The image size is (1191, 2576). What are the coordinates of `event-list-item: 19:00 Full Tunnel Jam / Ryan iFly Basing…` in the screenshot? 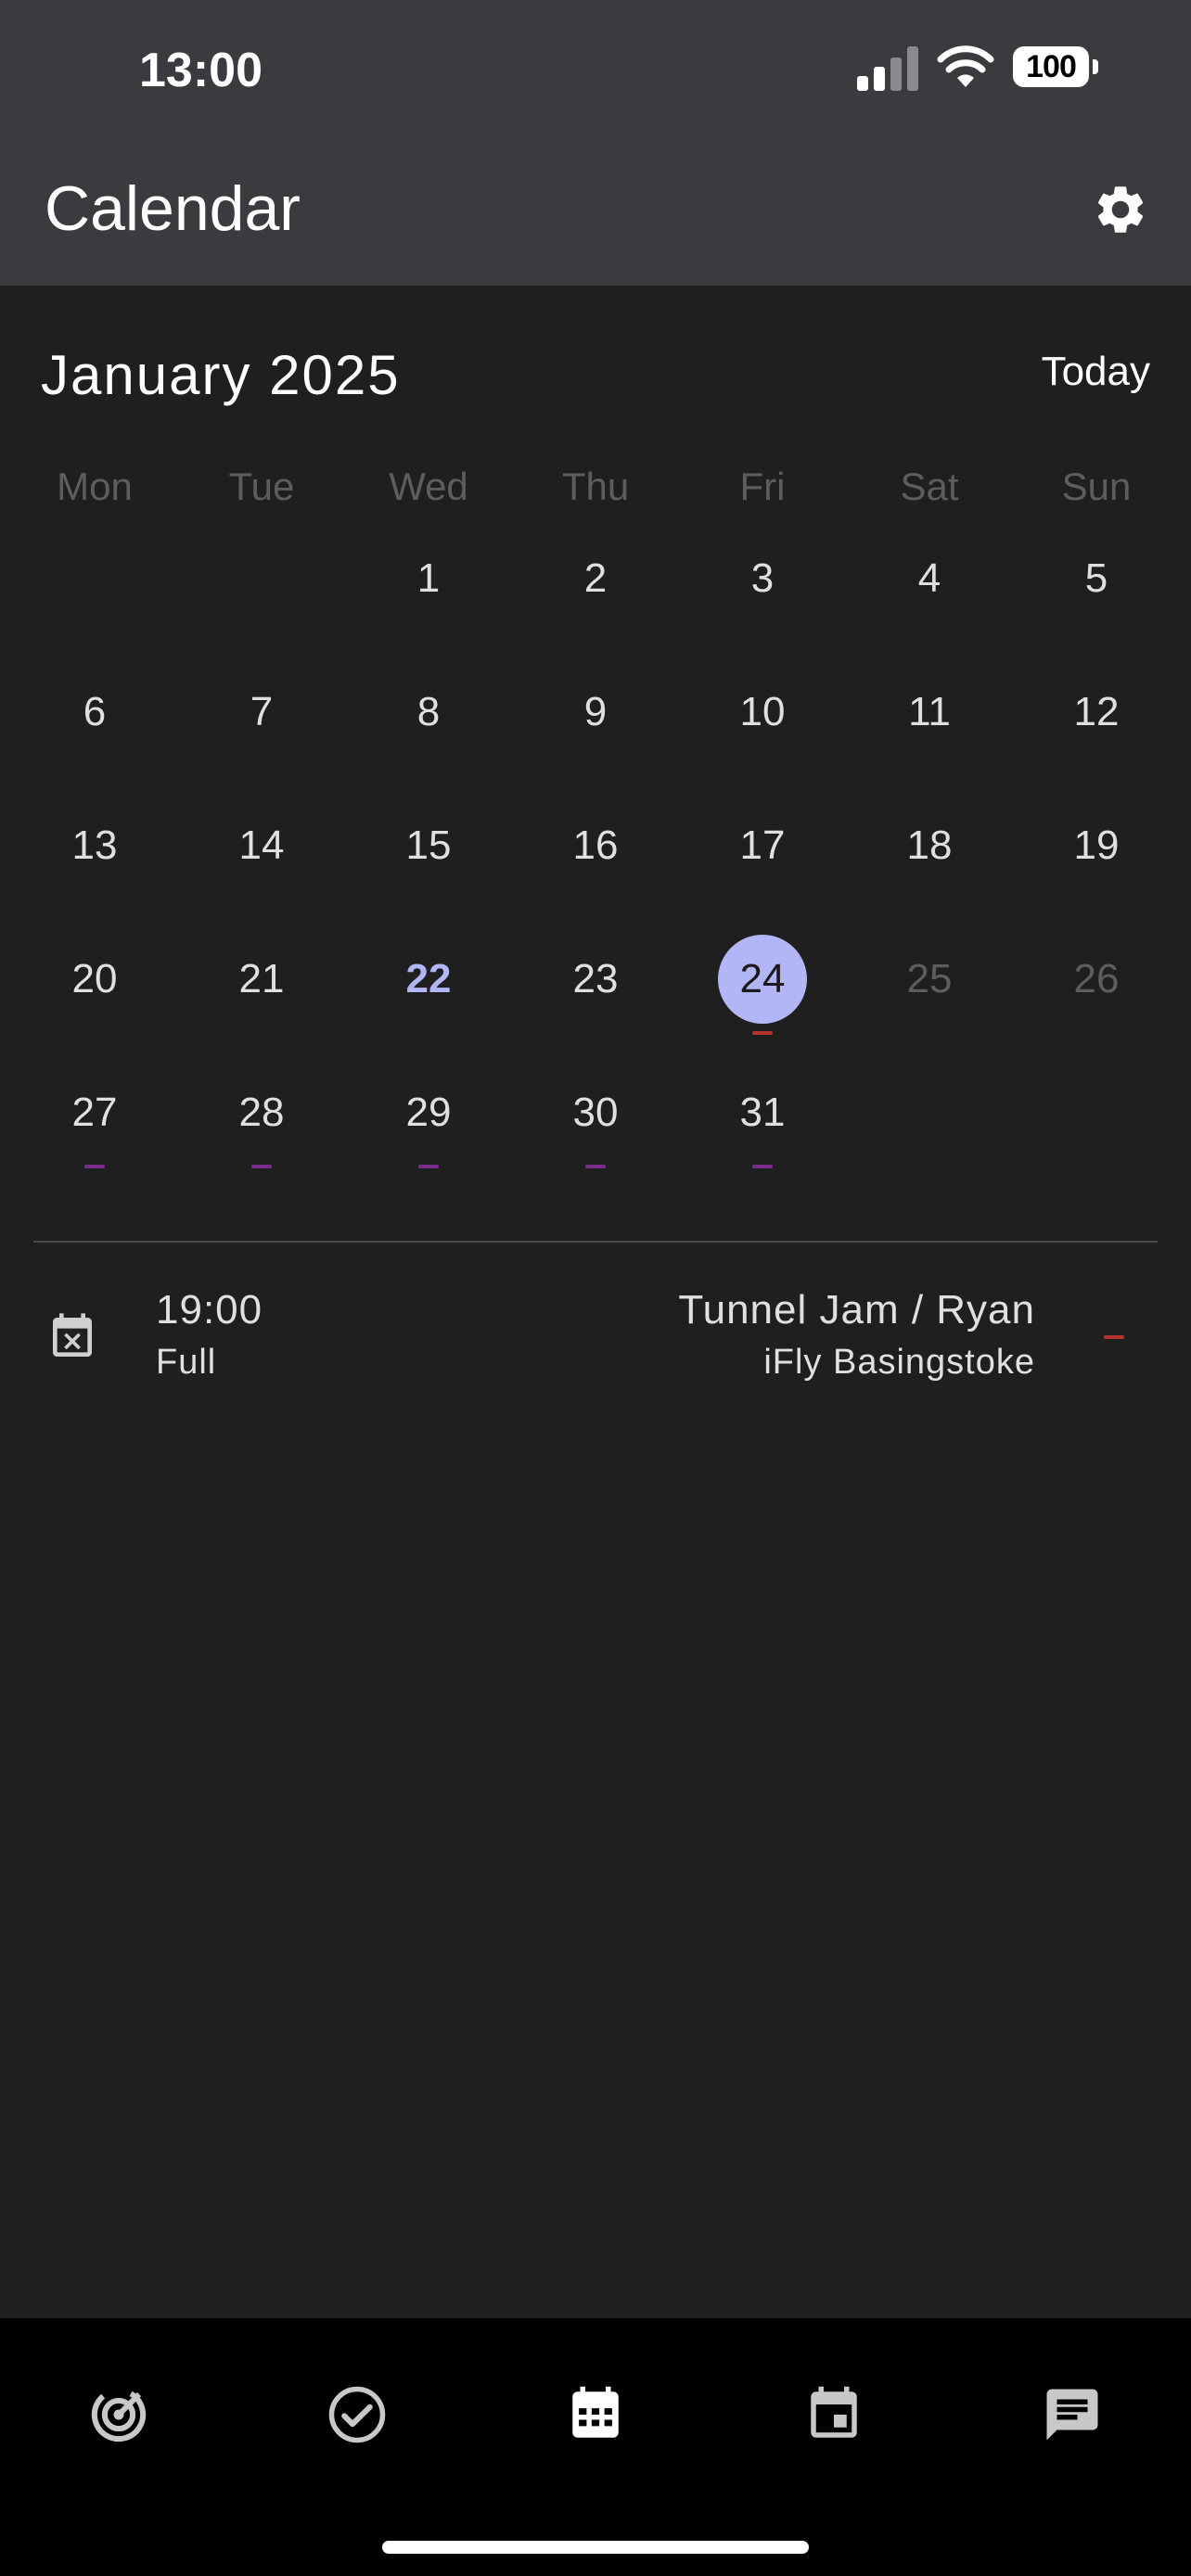 It's located at (595, 1330).